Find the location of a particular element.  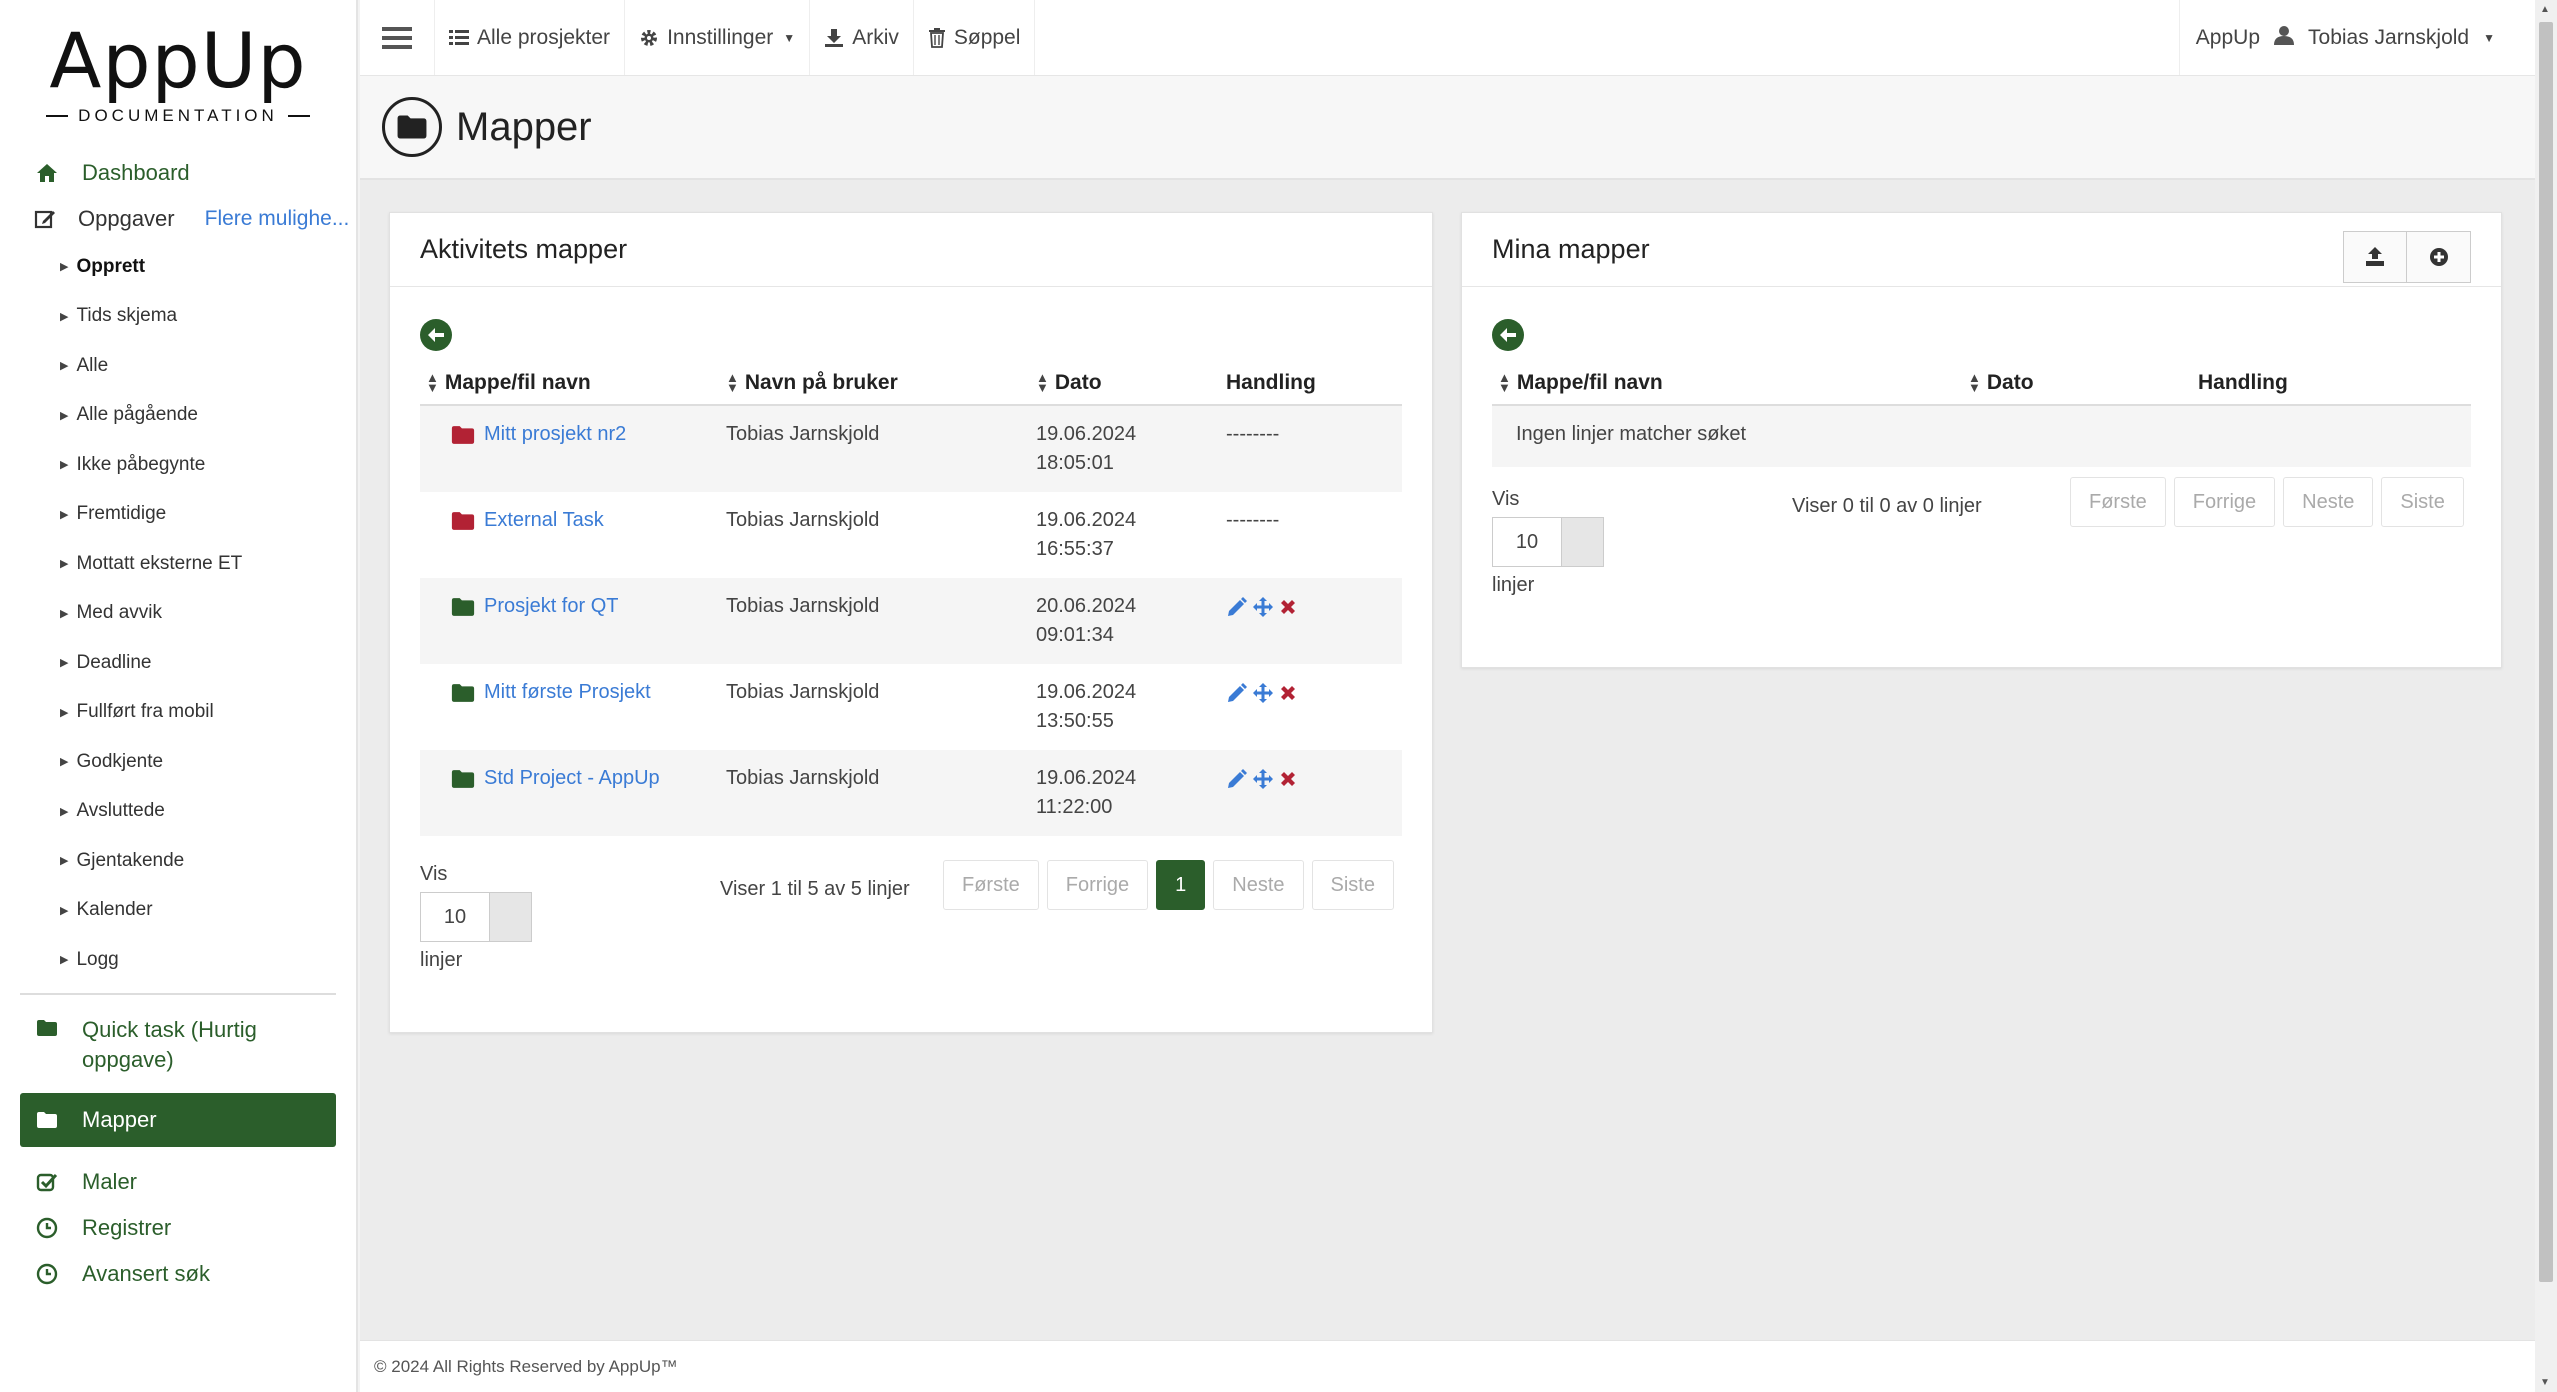

archive-link: Arkiv is located at coordinates (862, 37).